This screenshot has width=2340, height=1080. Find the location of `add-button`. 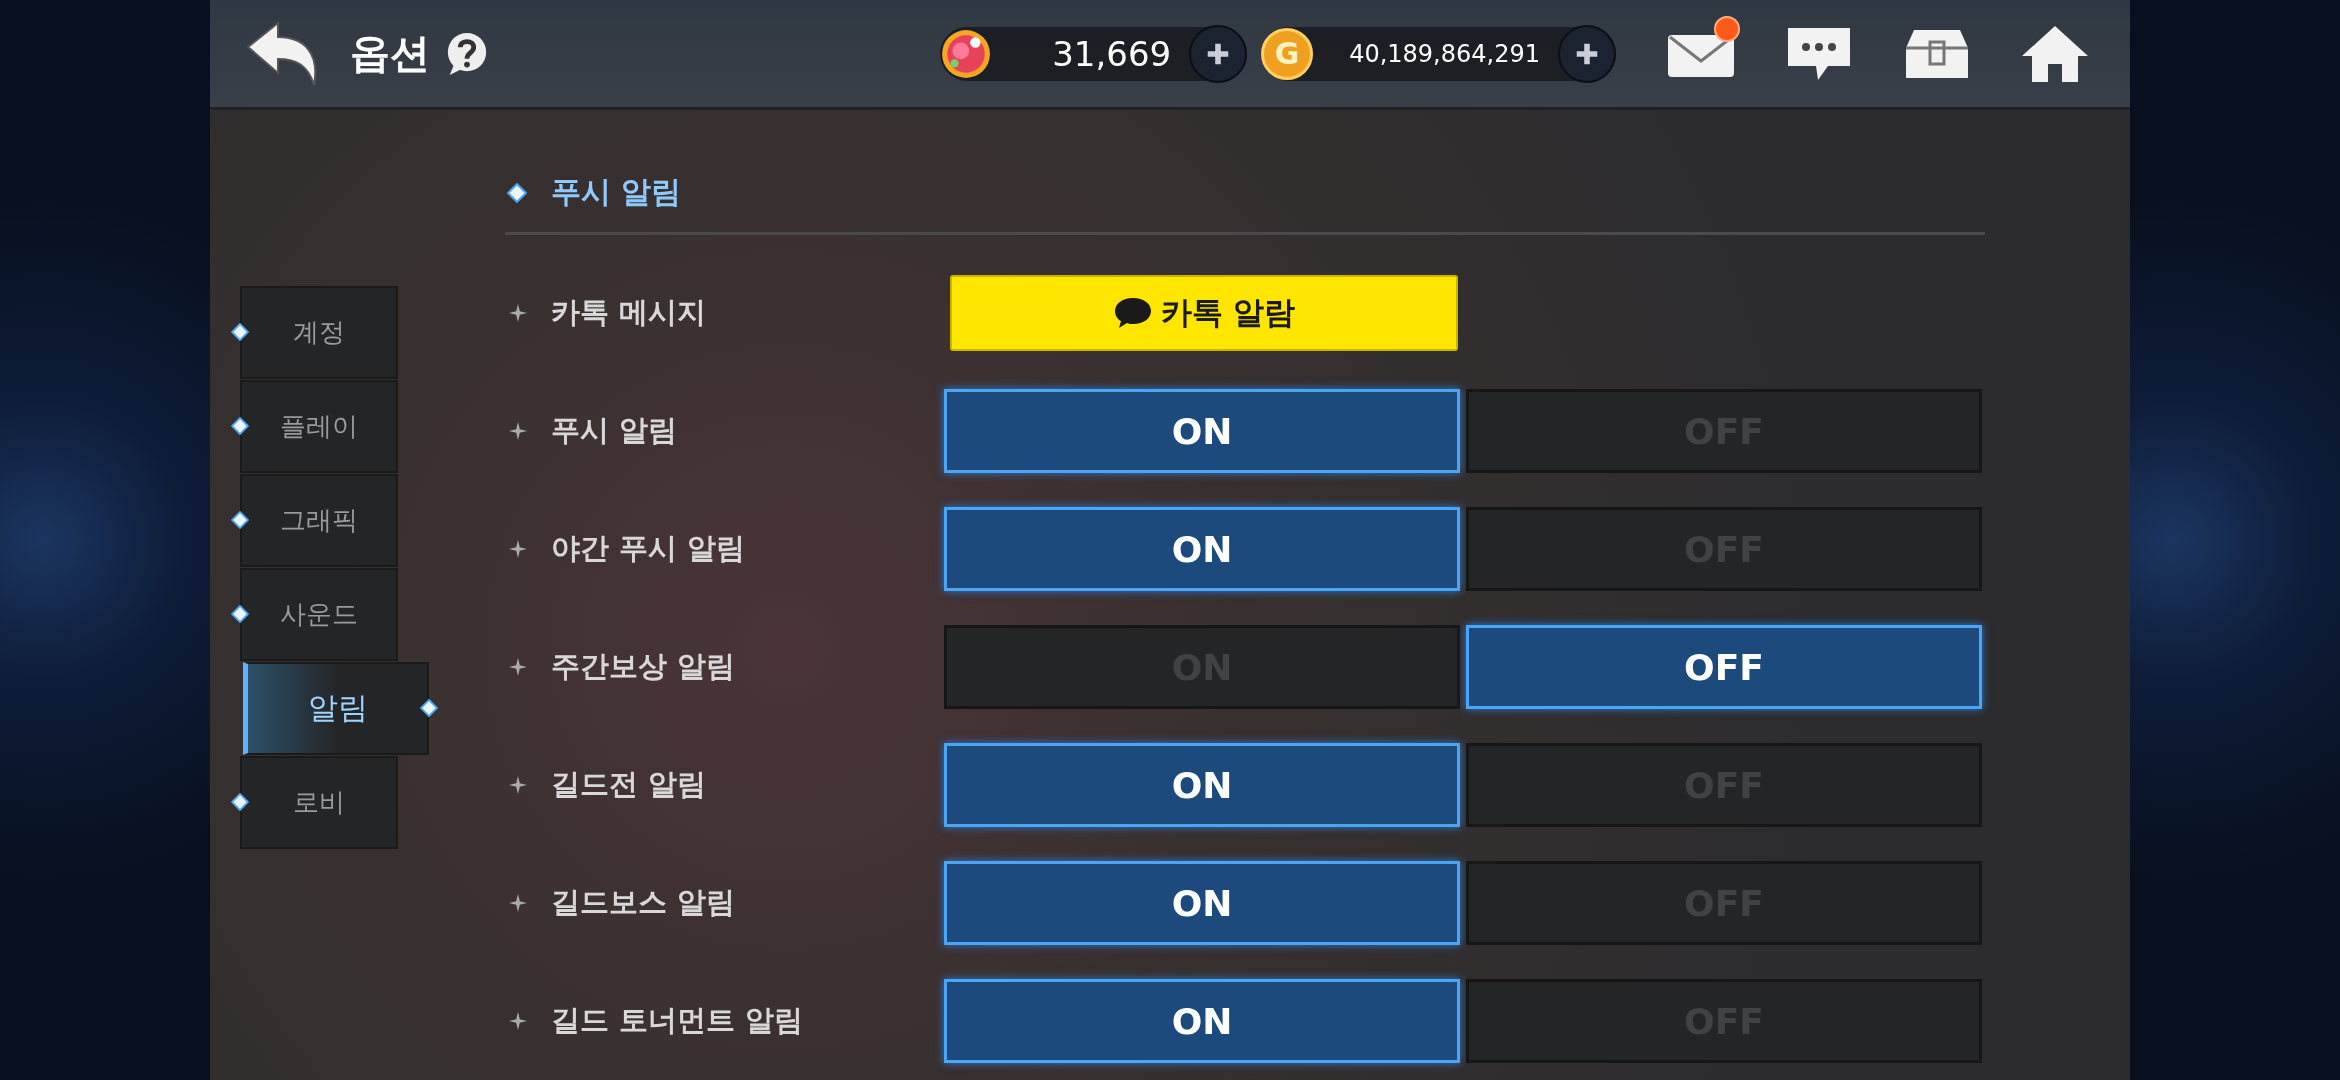

add-button is located at coordinates (1587, 53).